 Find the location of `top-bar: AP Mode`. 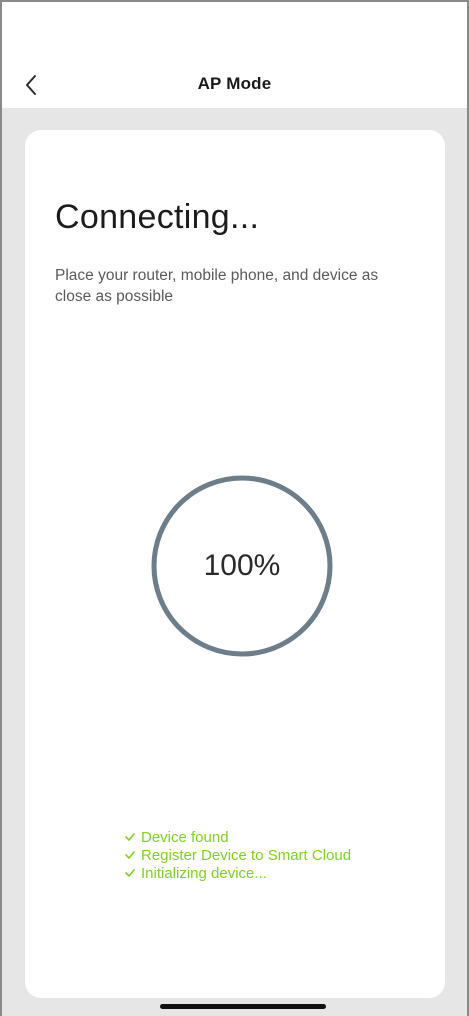

top-bar: AP Mode is located at coordinates (234, 55).